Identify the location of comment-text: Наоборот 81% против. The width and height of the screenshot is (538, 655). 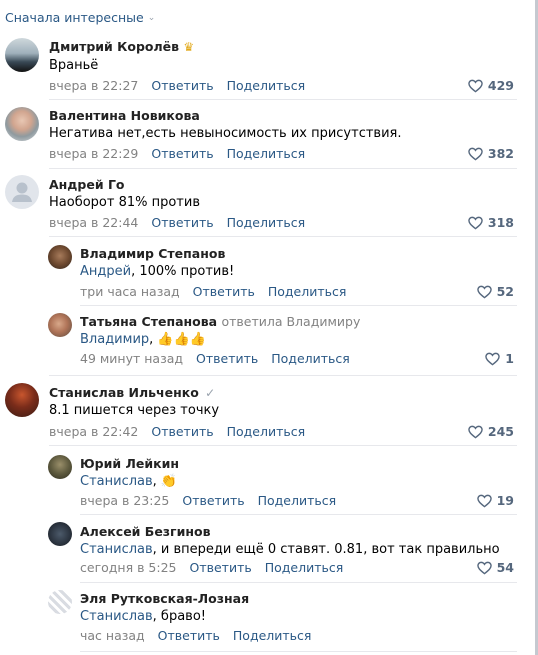
(124, 202).